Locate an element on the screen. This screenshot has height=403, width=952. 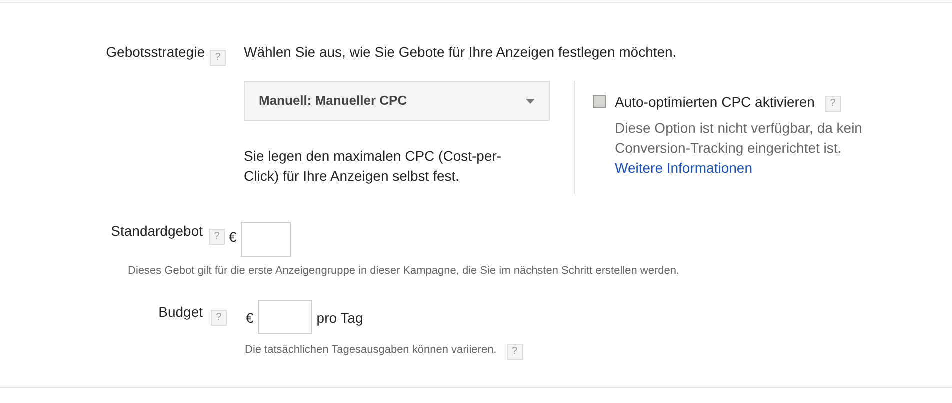
budget-input is located at coordinates (285, 317).